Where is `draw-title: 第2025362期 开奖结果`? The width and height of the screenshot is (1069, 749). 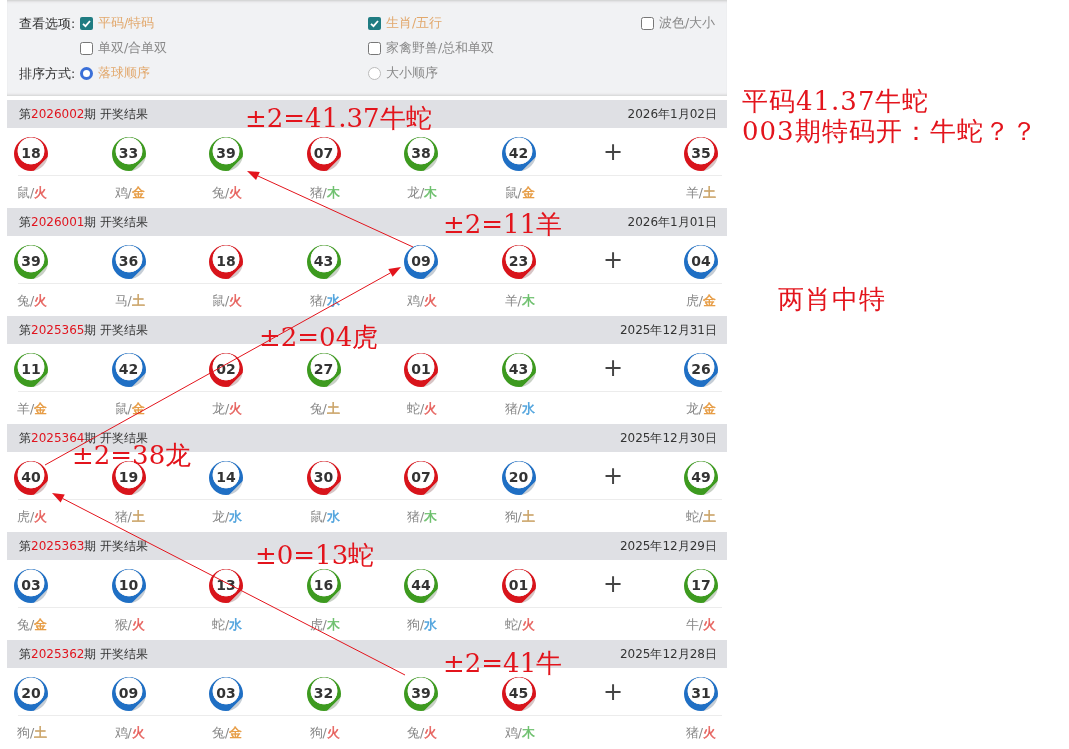 draw-title: 第2025362期 开奖结果 is located at coordinates (84, 654).